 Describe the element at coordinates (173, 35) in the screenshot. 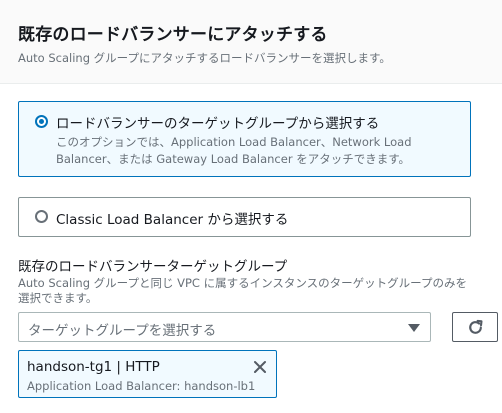

I see `page-title: 既存のロードバランサーにアタッチする` at that location.